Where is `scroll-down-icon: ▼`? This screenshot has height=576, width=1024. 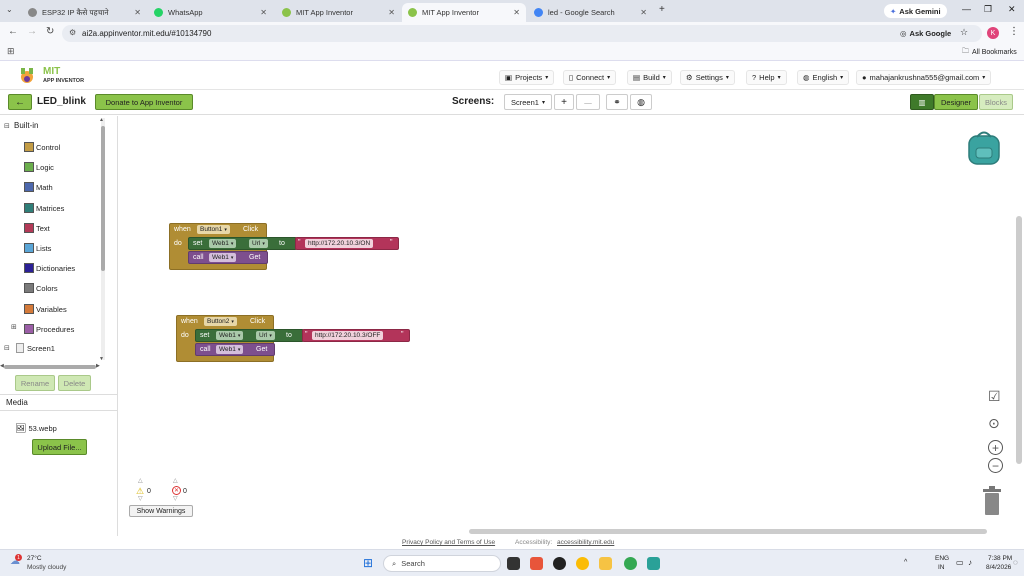
scroll-down-icon: ▼ is located at coordinates (101, 359).